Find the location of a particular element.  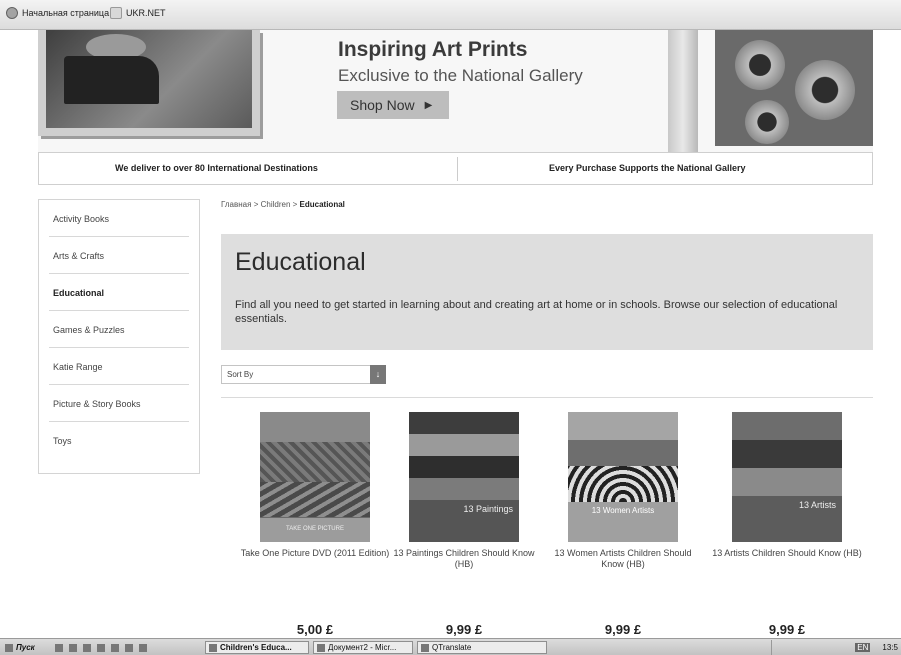

sidebar-item-katie-range: Katie Range is located at coordinates (119, 366).